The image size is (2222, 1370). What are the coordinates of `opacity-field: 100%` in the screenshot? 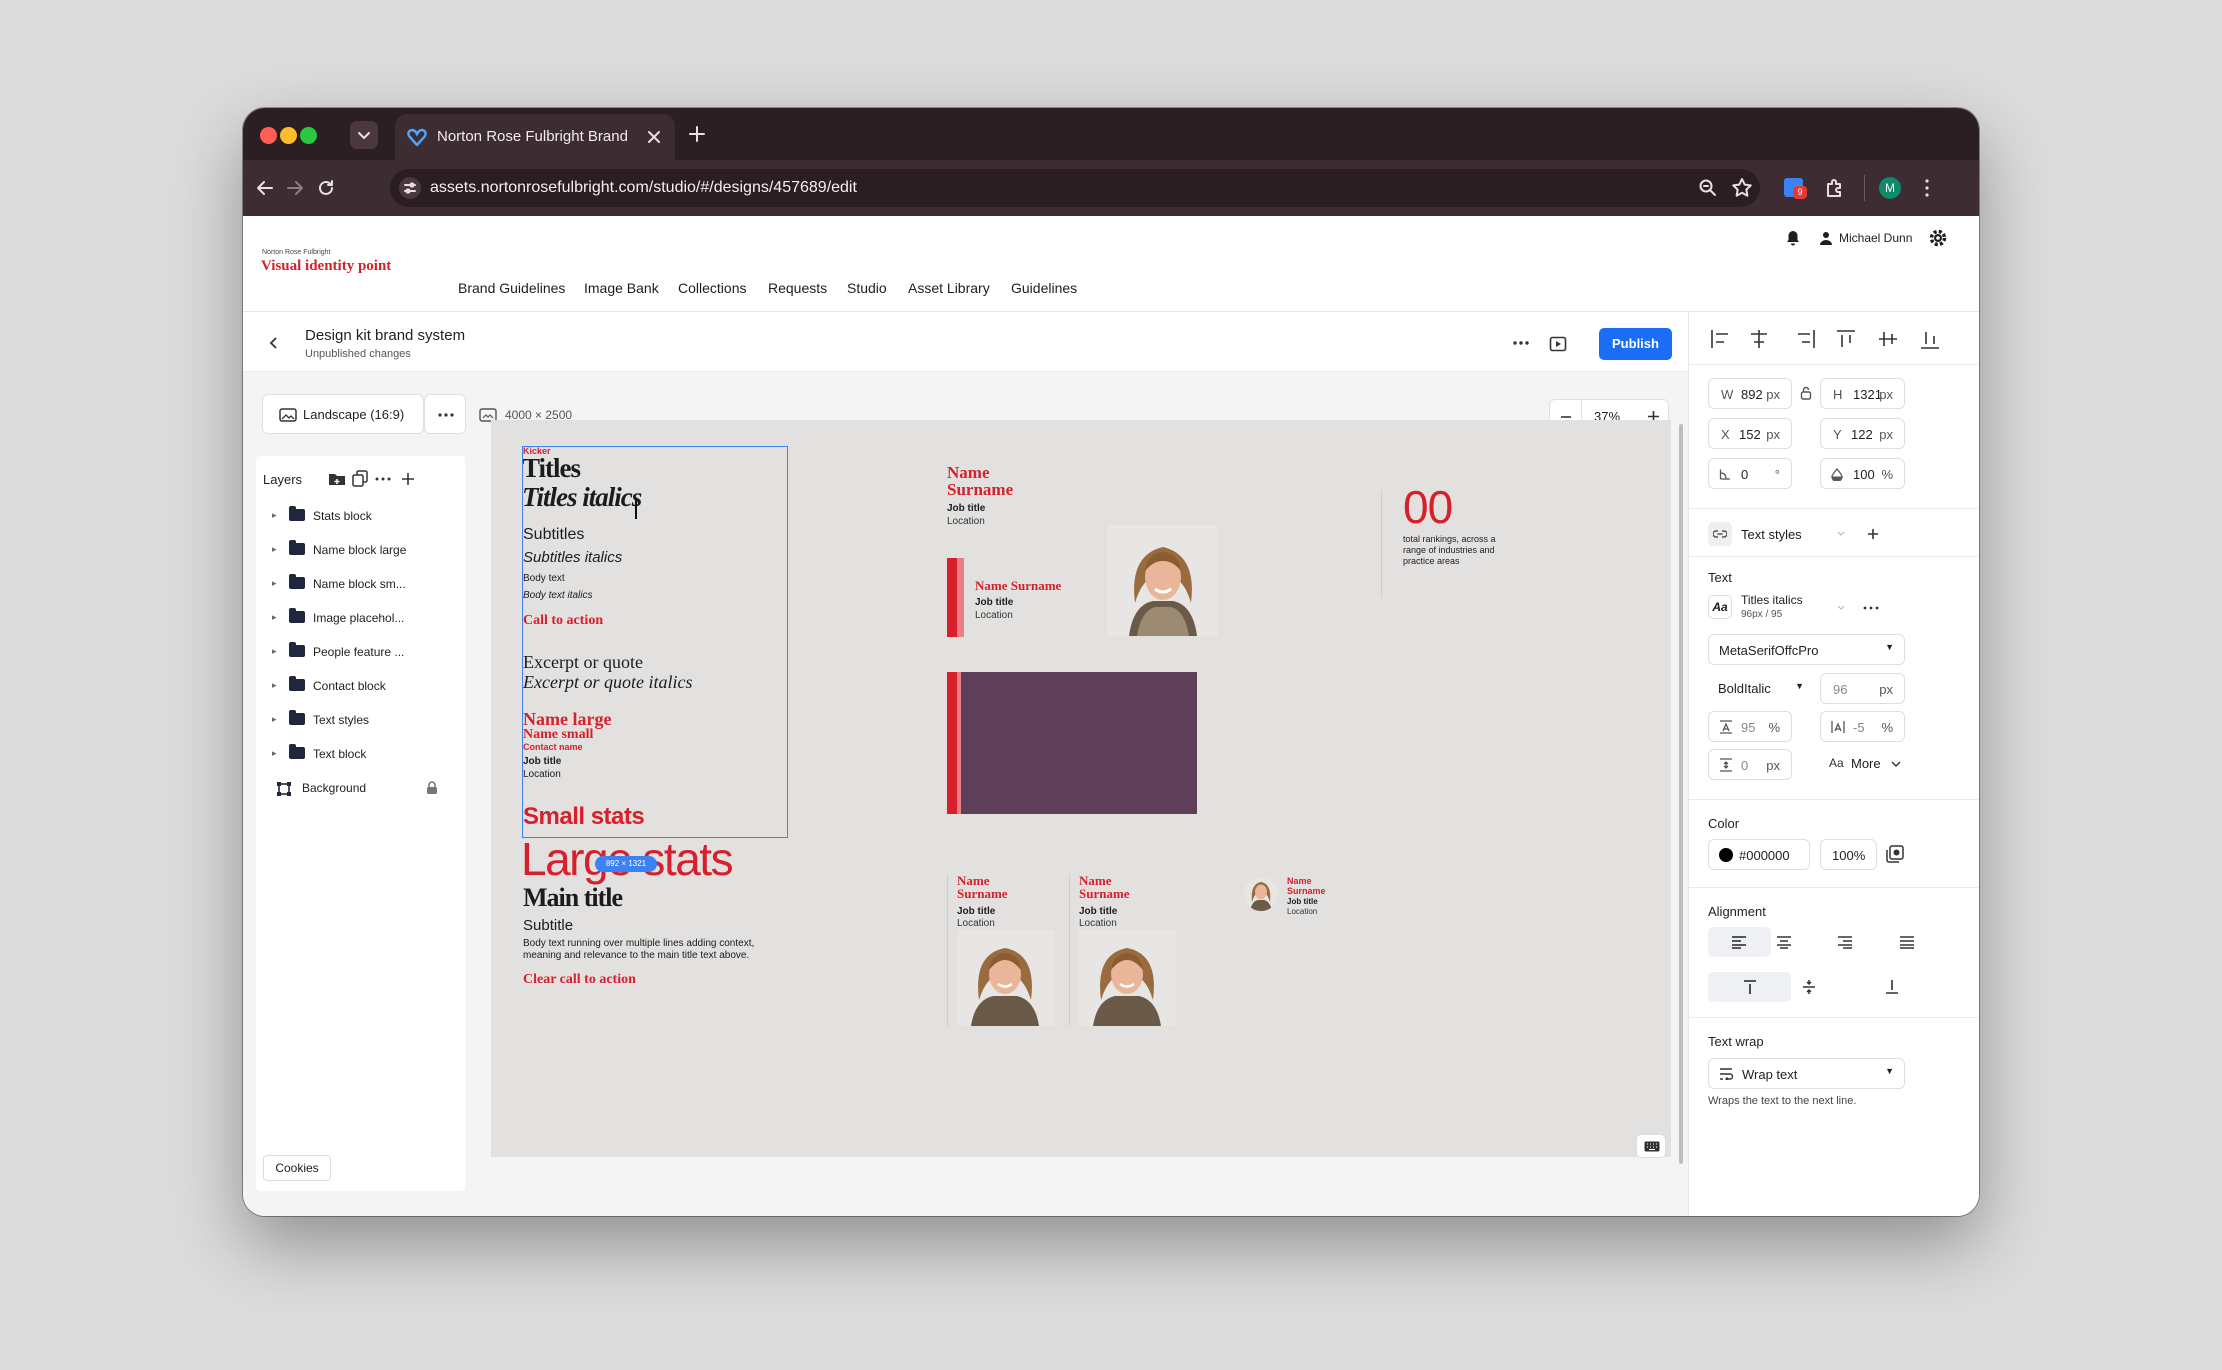 It's located at (1862, 473).